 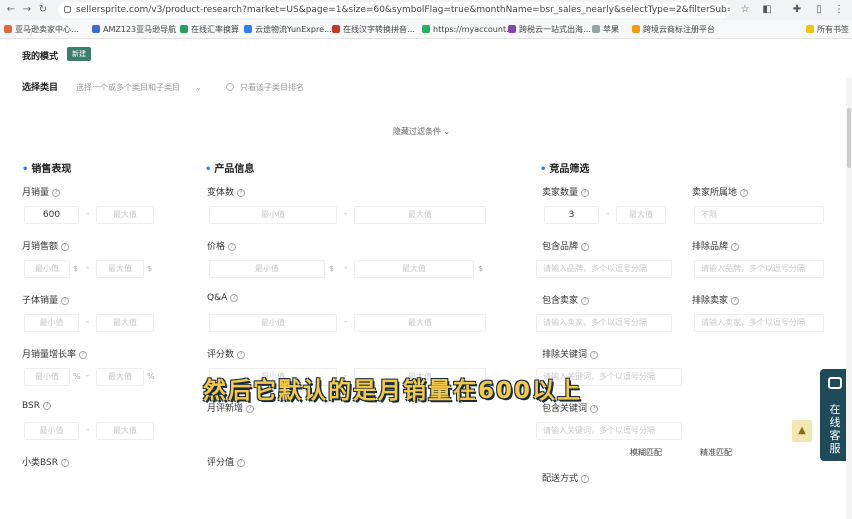 I want to click on seller-count-max: 最大值, so click(x=641, y=215).